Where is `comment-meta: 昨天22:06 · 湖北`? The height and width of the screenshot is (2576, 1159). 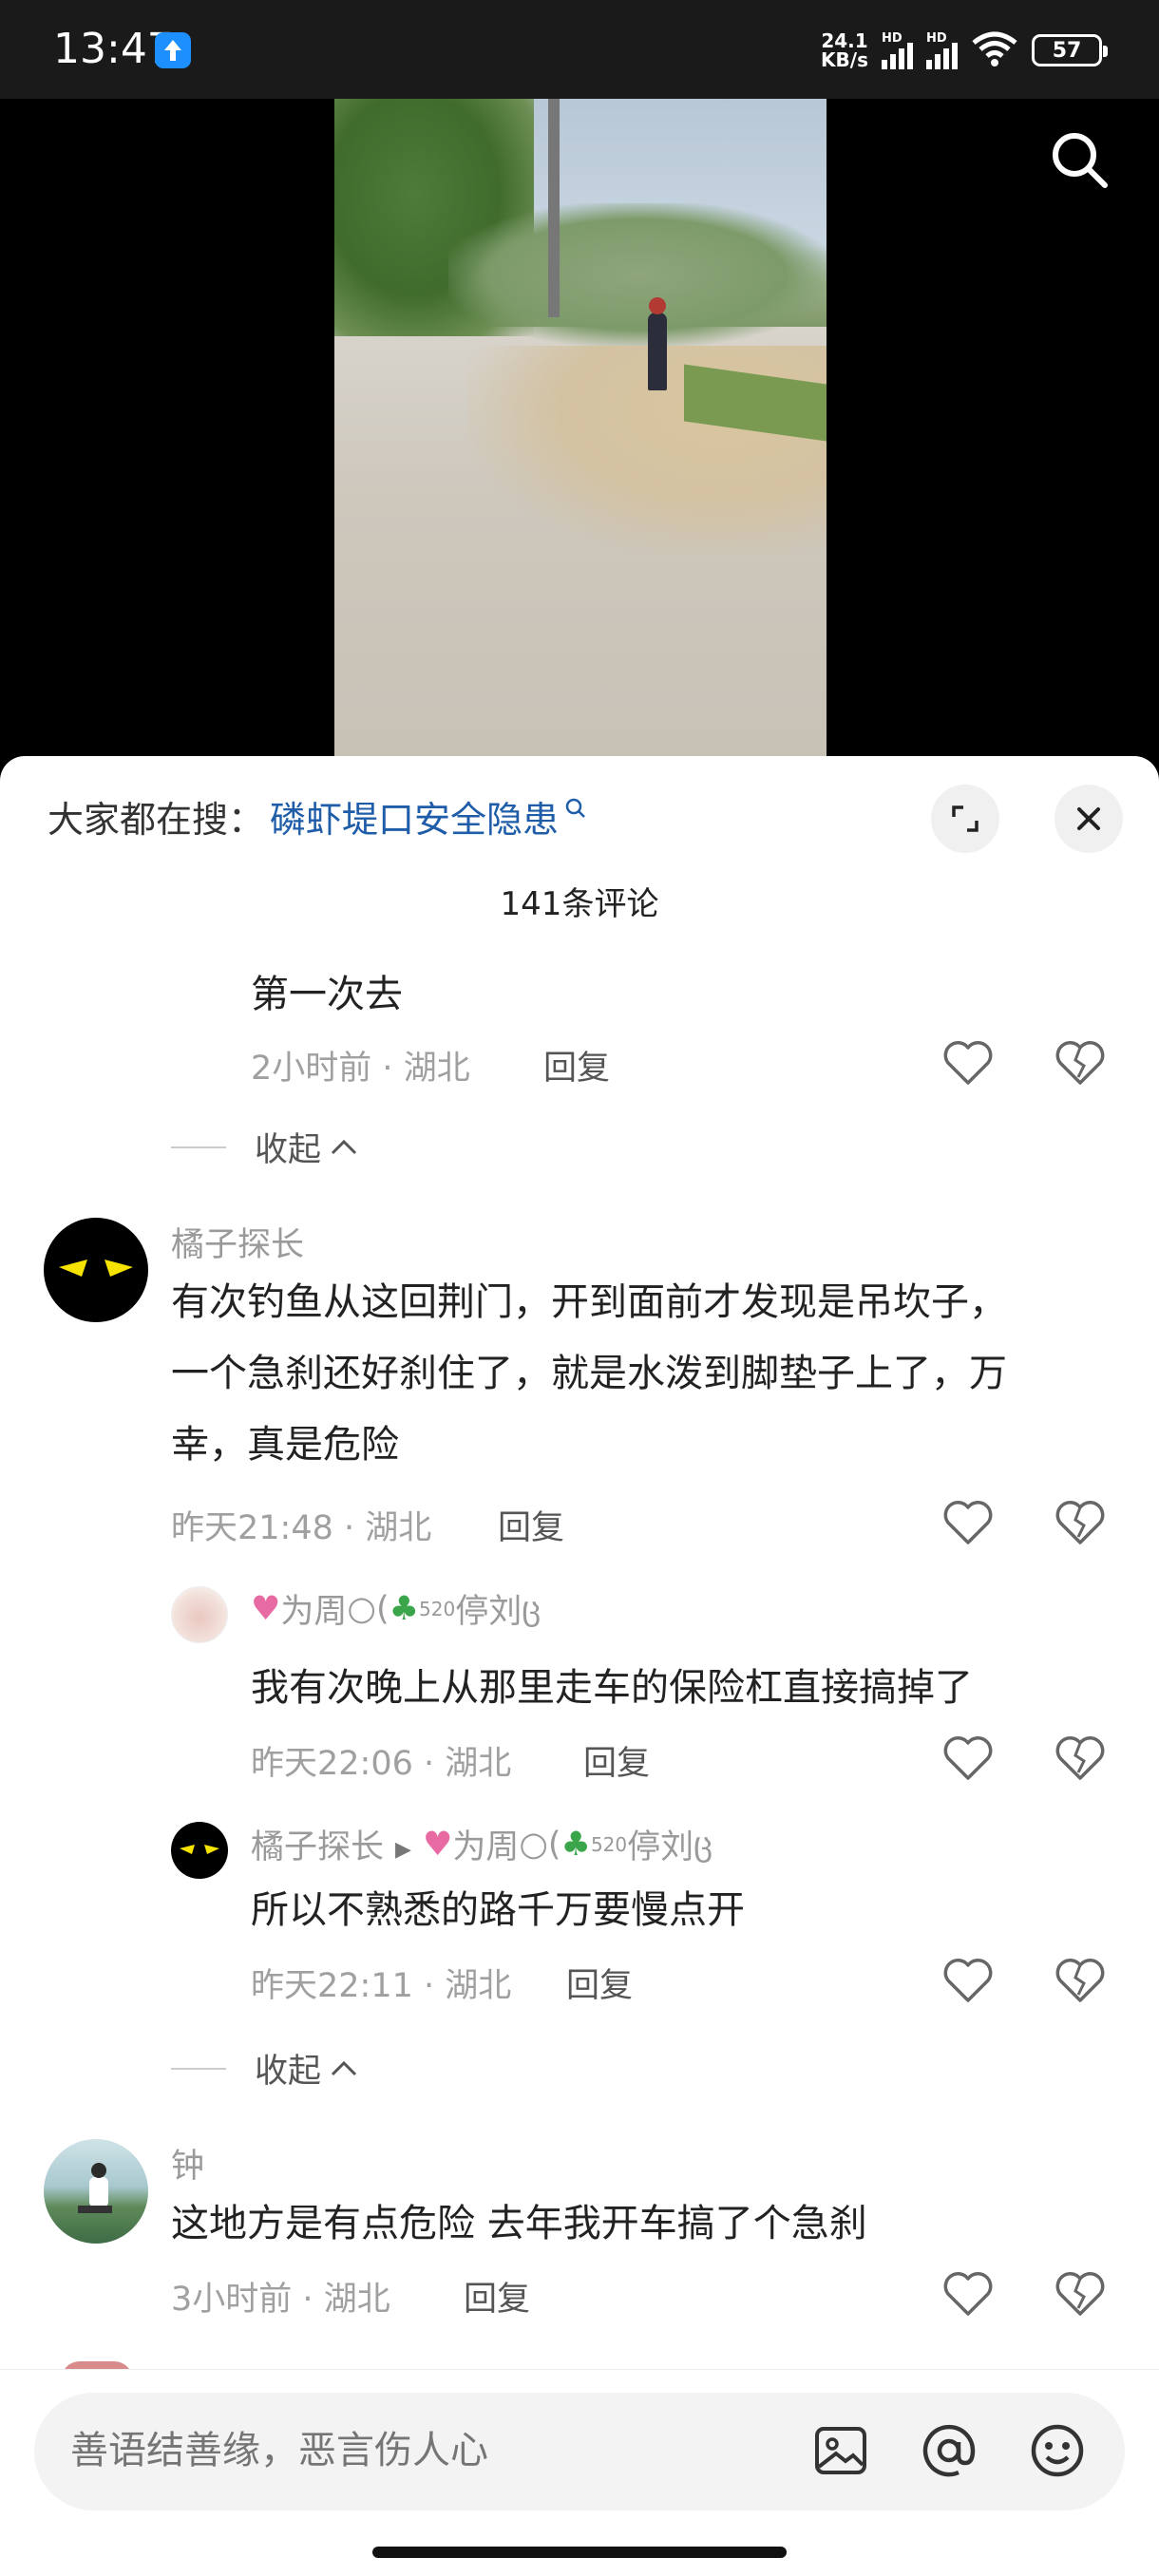 comment-meta: 昨天22:06 · 湖北 is located at coordinates (381, 1764).